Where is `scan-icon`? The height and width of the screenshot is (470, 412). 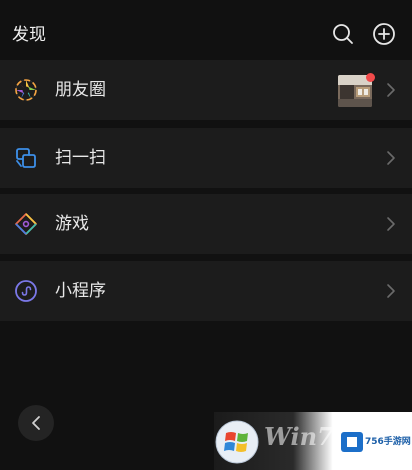
scan-icon is located at coordinates (26, 158).